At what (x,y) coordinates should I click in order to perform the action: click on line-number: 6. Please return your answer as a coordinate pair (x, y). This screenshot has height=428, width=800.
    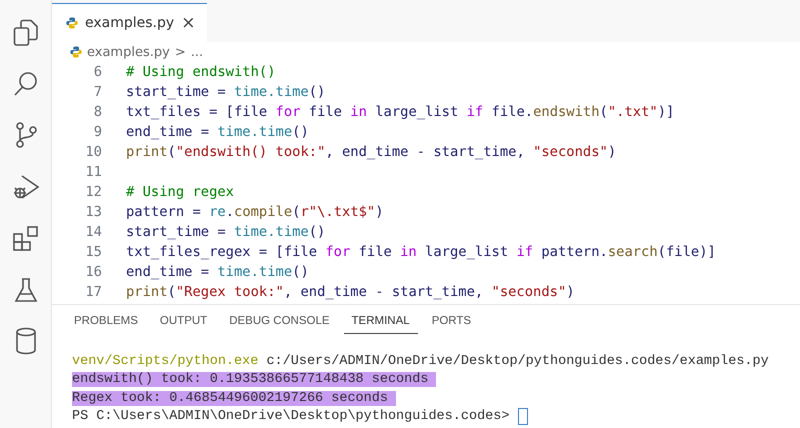
    Looking at the image, I should click on (97, 72).